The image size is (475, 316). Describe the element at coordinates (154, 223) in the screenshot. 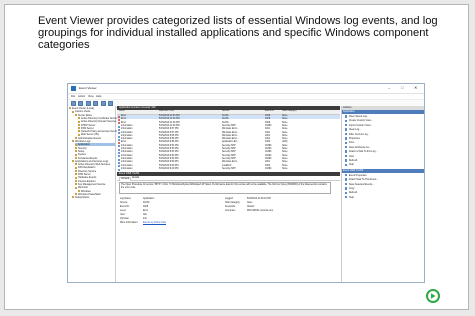

I see `online-help-link: Event Log Online Help` at that location.